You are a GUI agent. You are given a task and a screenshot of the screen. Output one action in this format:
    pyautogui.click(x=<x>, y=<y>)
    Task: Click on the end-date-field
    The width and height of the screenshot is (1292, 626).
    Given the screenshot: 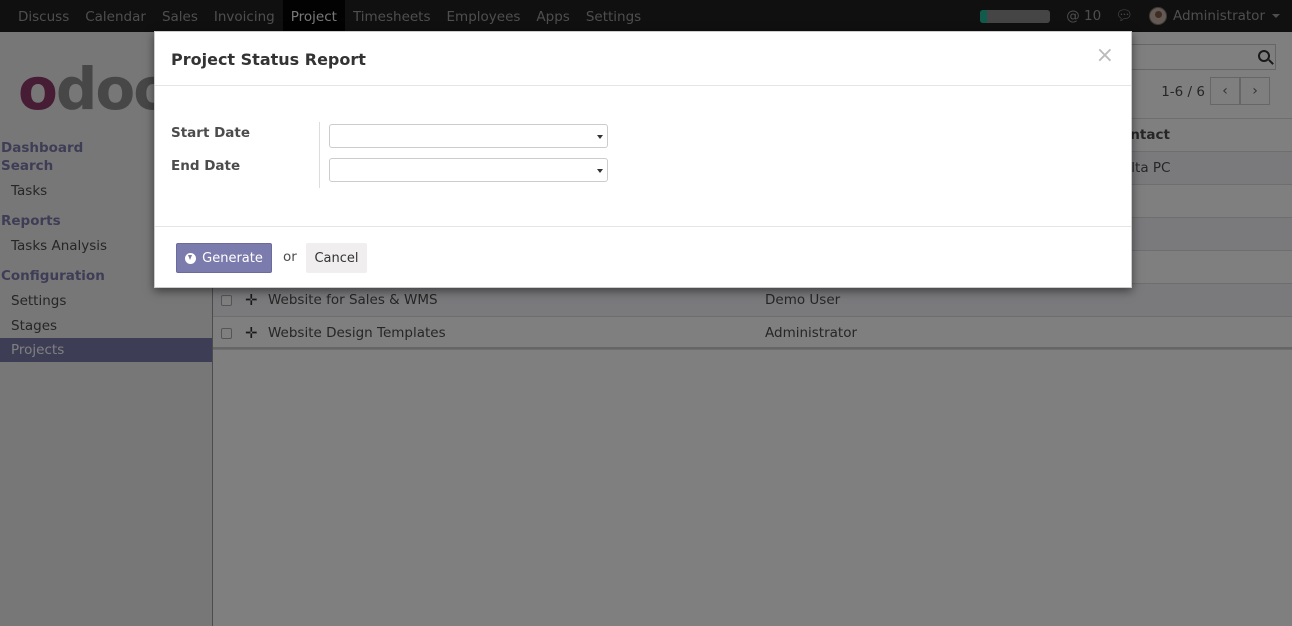 What is the action you would take?
    pyautogui.click(x=468, y=170)
    